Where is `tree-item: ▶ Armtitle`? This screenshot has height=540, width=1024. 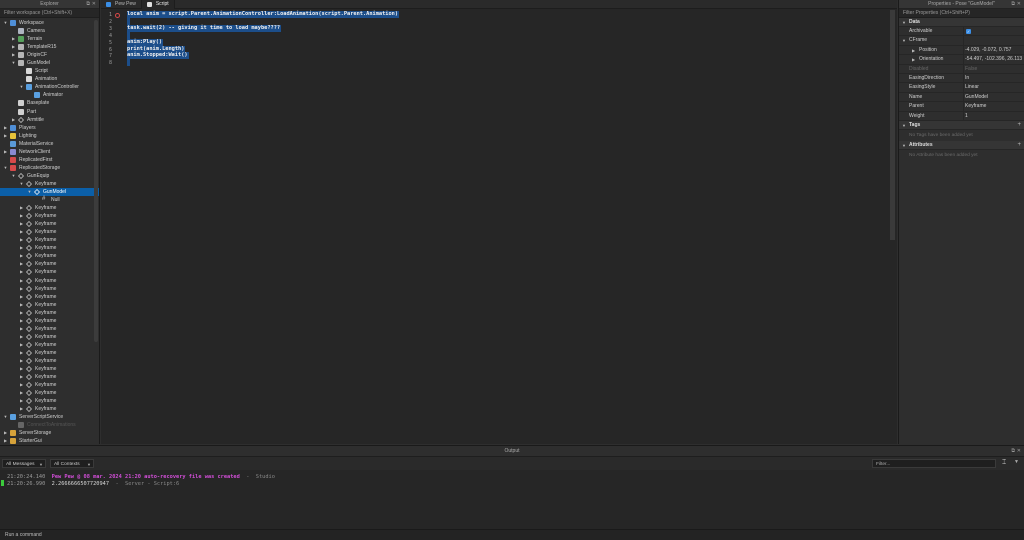
tree-item: ▶ Armtitle is located at coordinates (49, 120).